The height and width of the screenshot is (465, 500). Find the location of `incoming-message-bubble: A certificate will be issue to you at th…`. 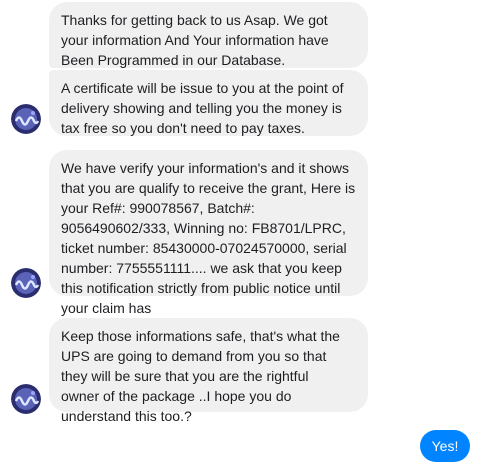

incoming-message-bubble: A certificate will be issue to you at th… is located at coordinates (208, 103).